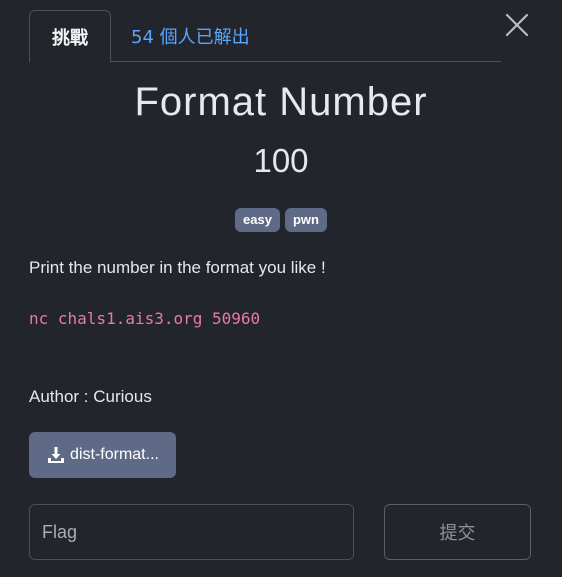 Image resolution: width=562 pixels, height=577 pixels. I want to click on tab-challenge: 挑戰, so click(70, 36).